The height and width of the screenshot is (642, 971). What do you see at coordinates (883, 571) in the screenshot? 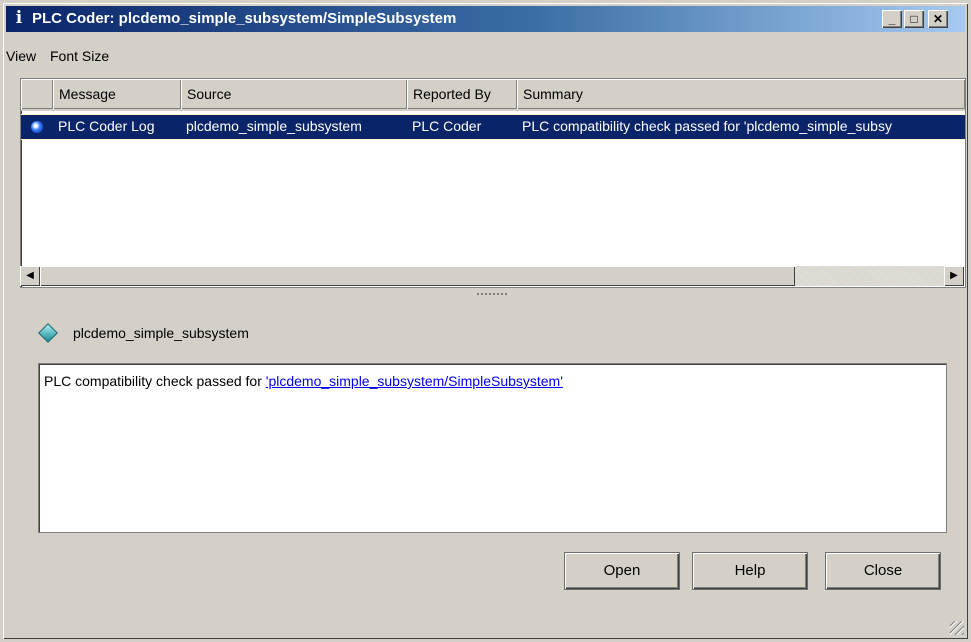
I see `close-button: Close` at bounding box center [883, 571].